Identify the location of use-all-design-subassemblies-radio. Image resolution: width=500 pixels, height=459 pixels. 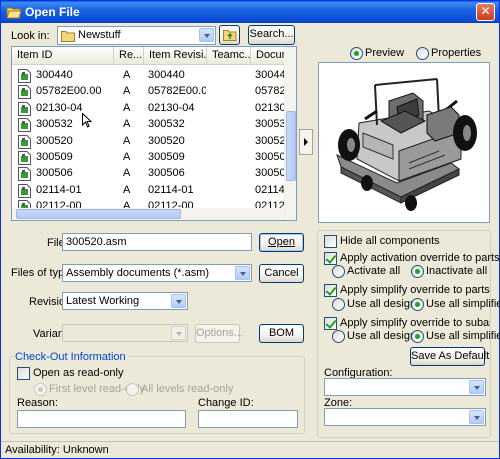
(338, 336).